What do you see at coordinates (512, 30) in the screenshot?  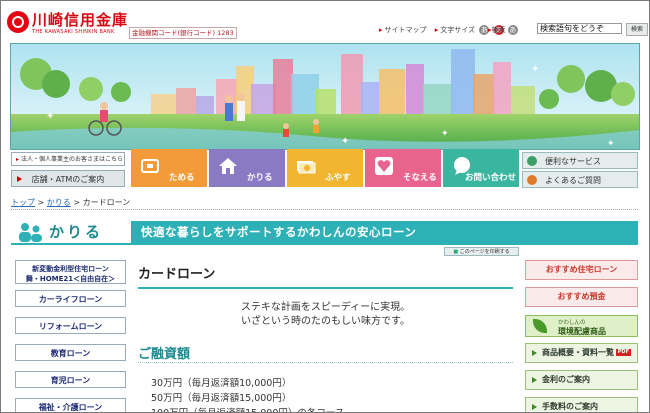 I see `font-size-large-button: あ` at bounding box center [512, 30].